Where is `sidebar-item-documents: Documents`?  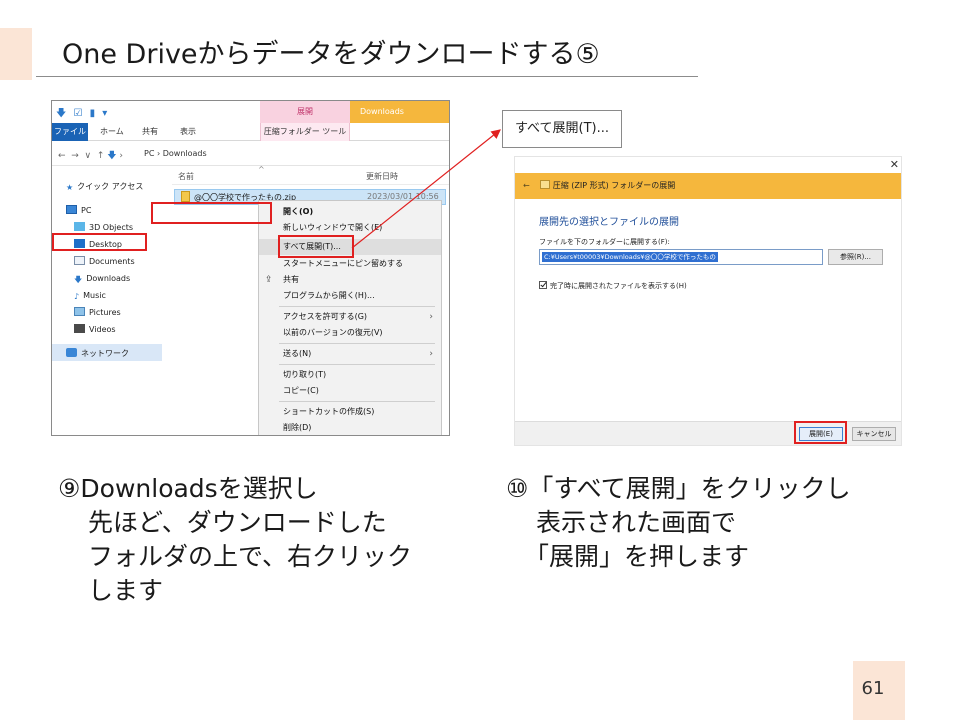 sidebar-item-documents: Documents is located at coordinates (104, 262).